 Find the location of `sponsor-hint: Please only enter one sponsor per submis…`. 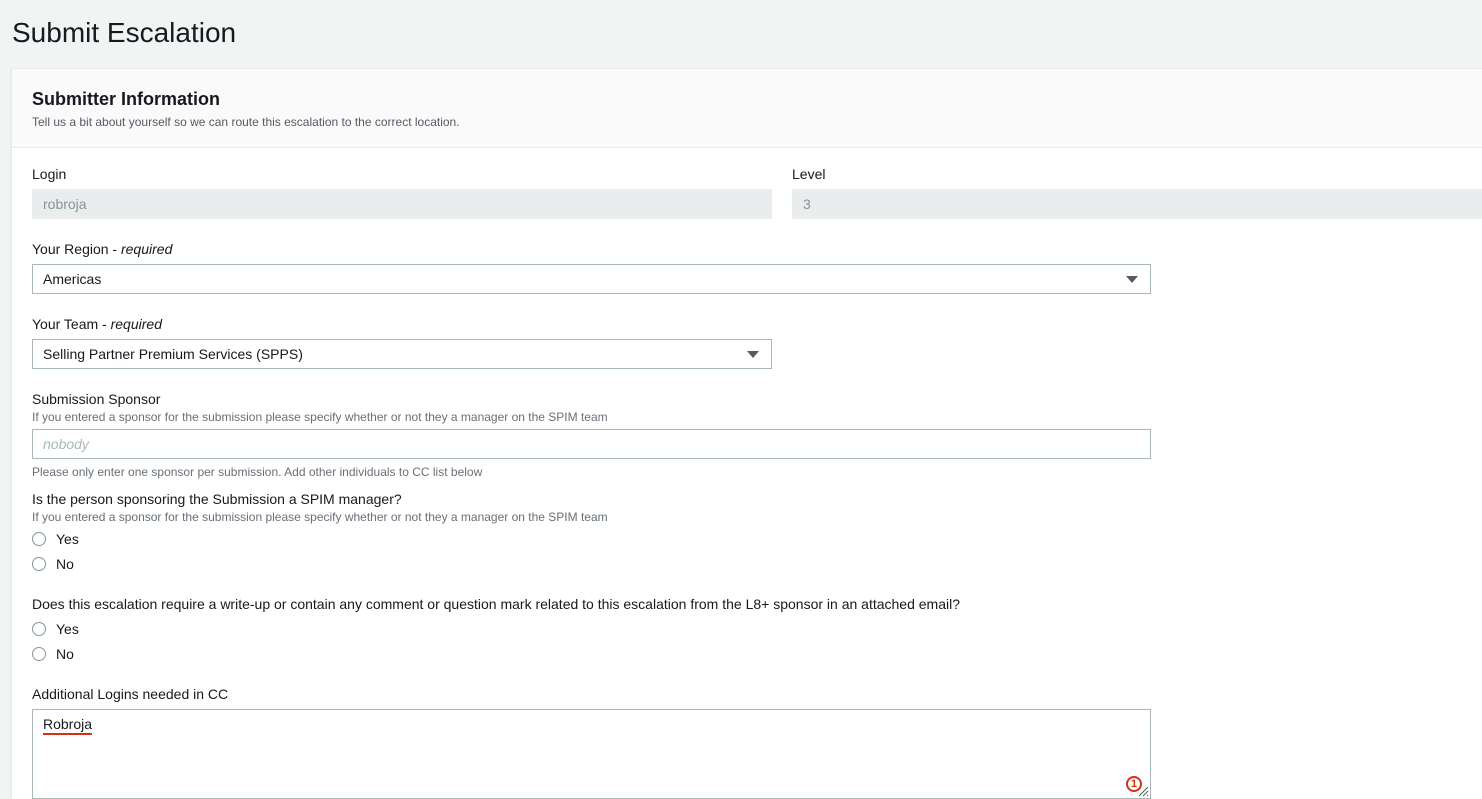

sponsor-hint: Please only enter one sponsor per submis… is located at coordinates (257, 472).